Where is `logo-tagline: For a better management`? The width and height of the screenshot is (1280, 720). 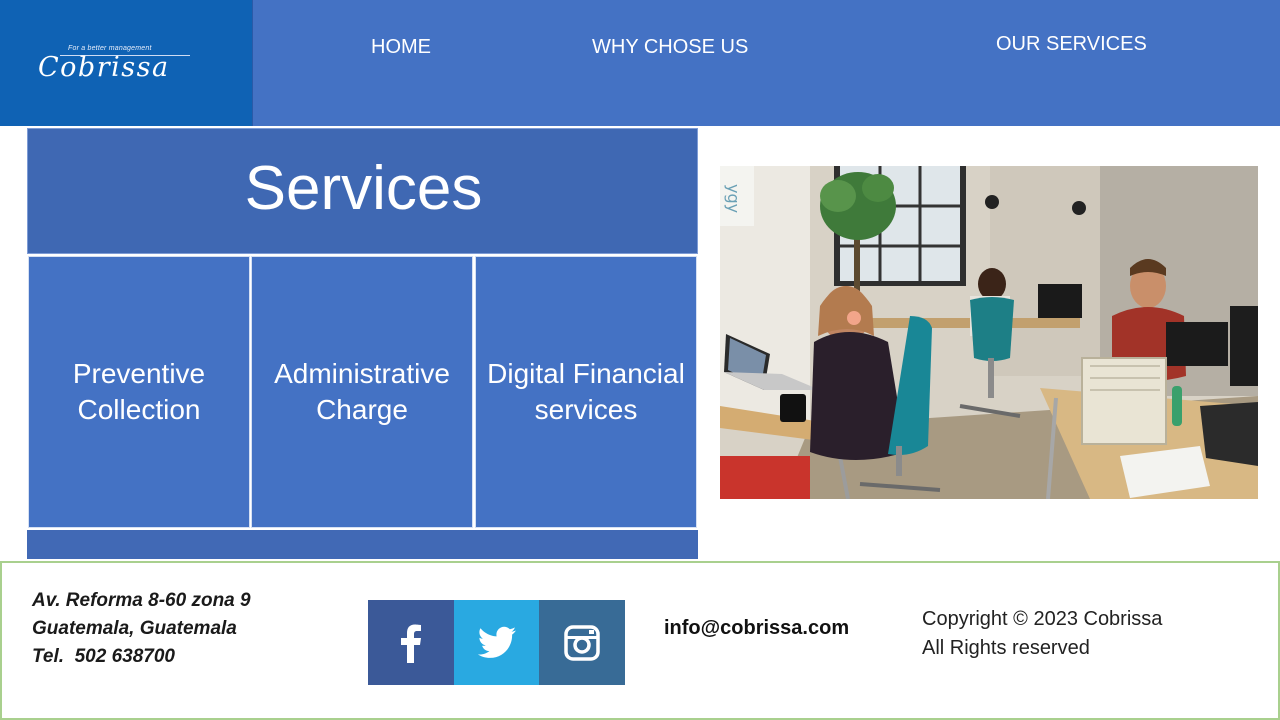 logo-tagline: For a better management is located at coordinates (110, 48).